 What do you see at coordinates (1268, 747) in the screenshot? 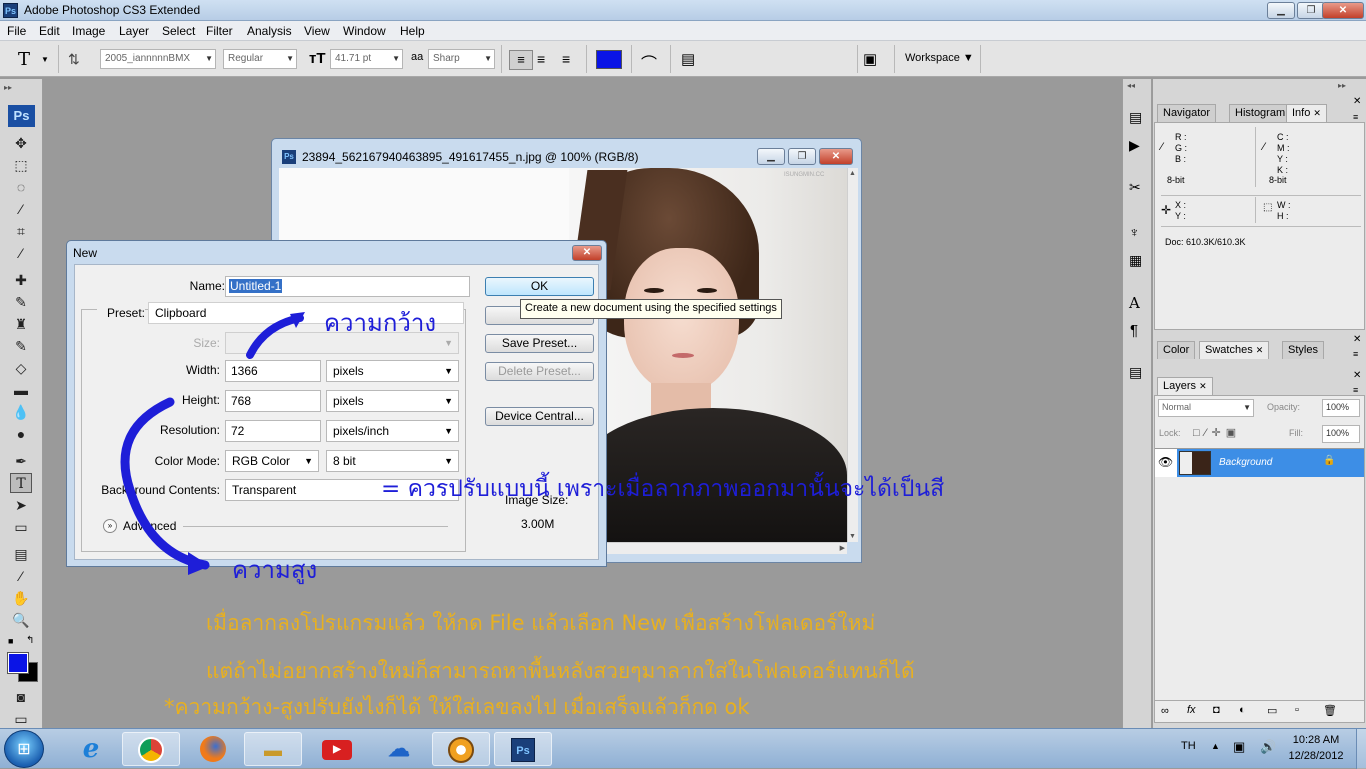
I see `volume-icon: 🔊` at bounding box center [1268, 747].